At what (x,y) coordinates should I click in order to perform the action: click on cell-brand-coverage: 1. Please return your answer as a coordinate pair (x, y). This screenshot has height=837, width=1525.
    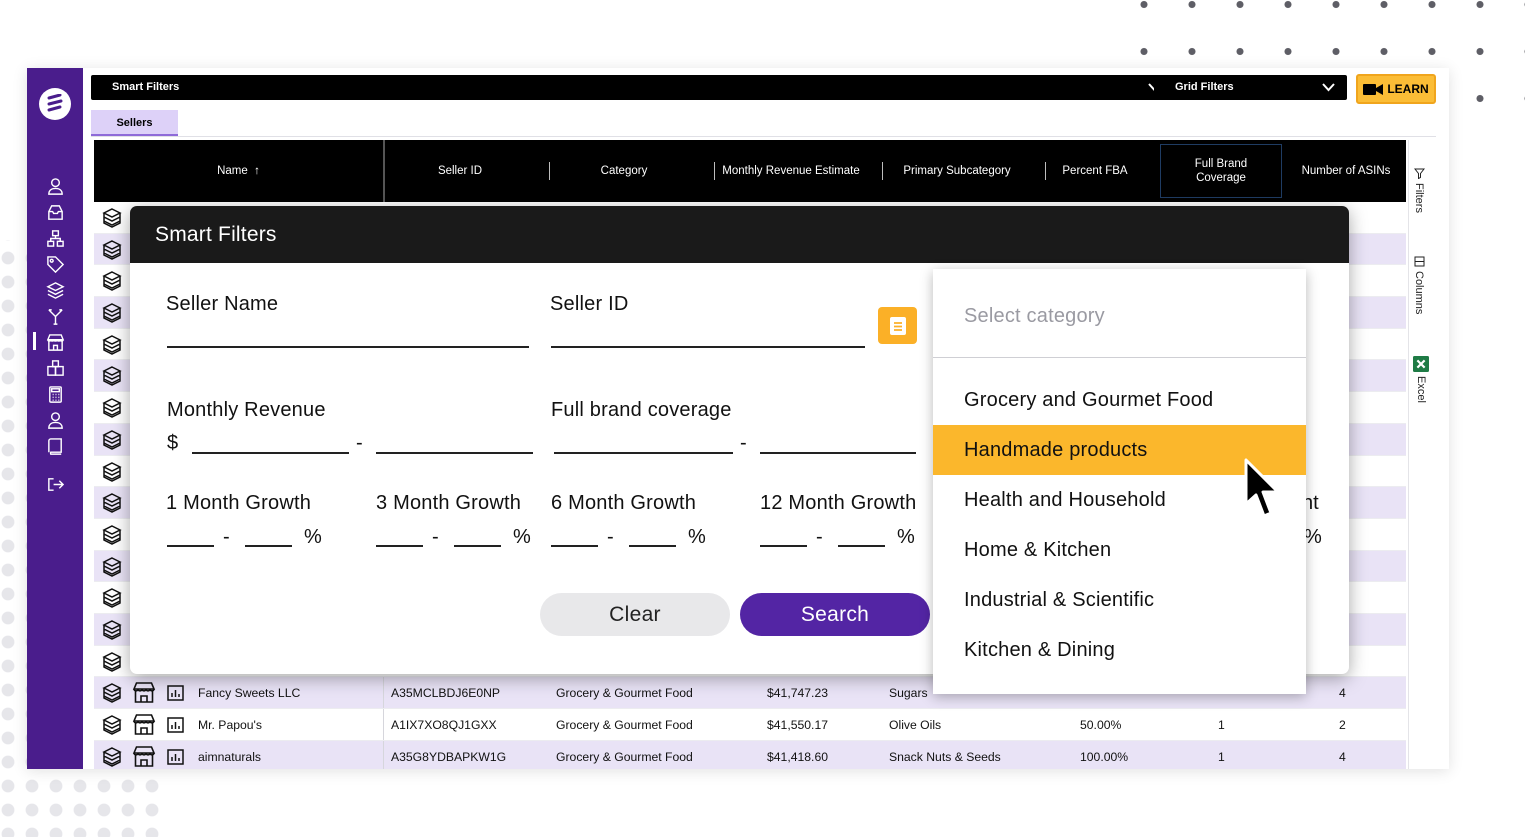
    Looking at the image, I should click on (1221, 725).